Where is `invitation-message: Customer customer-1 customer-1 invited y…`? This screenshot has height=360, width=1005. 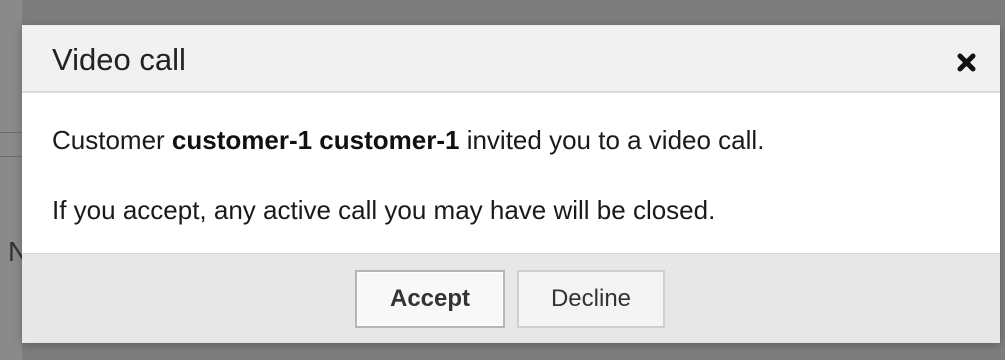
invitation-message: Customer customer-1 customer-1 invited y… is located at coordinates (408, 140).